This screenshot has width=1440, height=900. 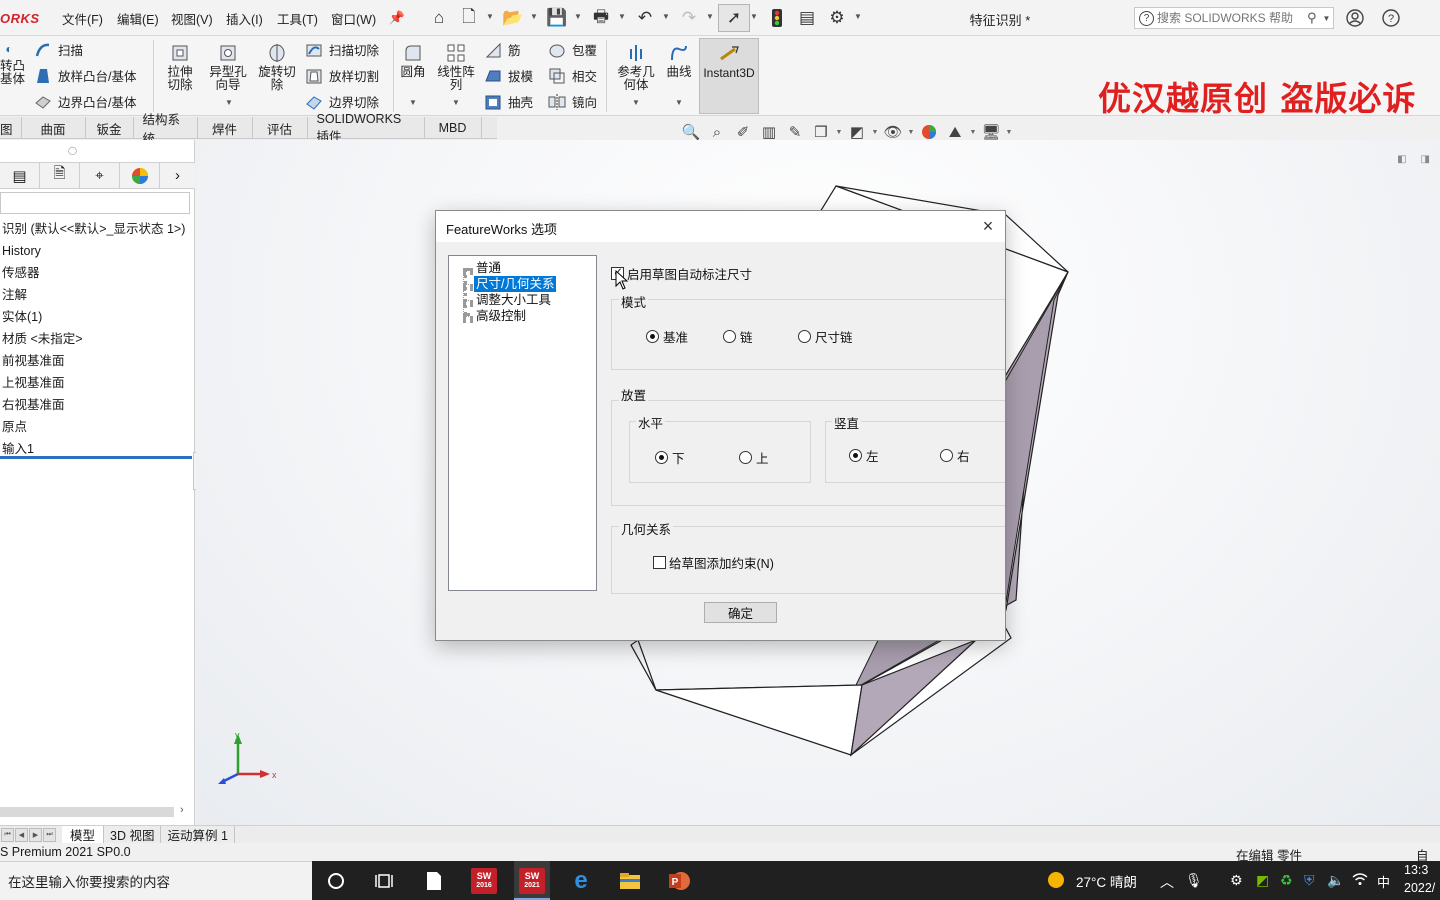 I want to click on curves-dropdown-icon: ▼, so click(x=679, y=102).